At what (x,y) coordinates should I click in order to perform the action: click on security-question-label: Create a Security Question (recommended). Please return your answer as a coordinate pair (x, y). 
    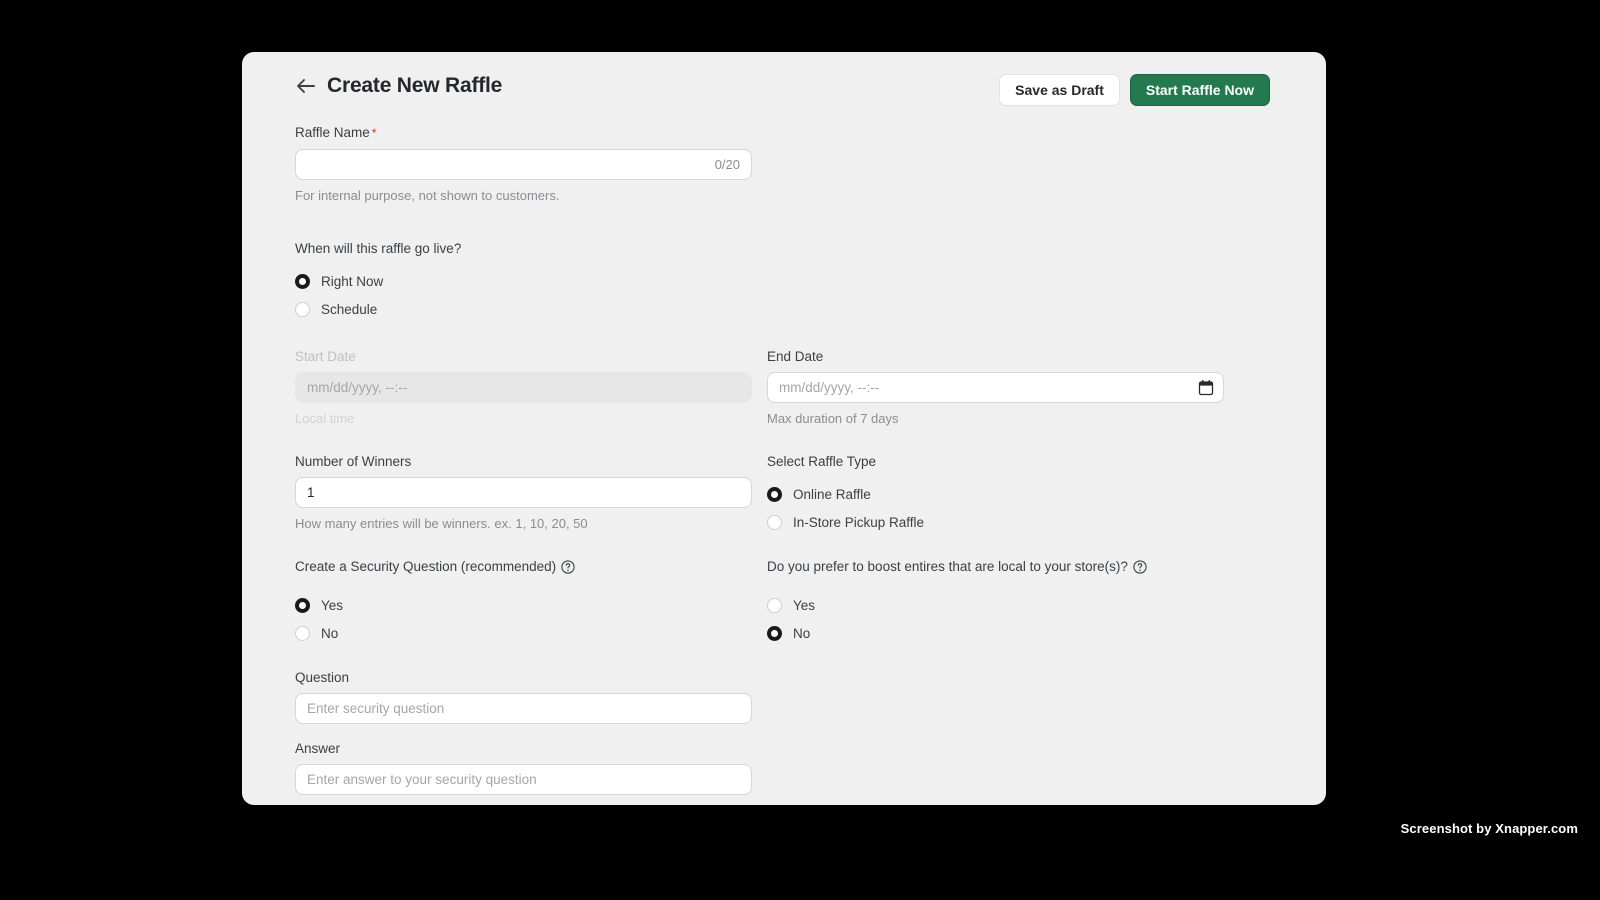
    Looking at the image, I should click on (523, 566).